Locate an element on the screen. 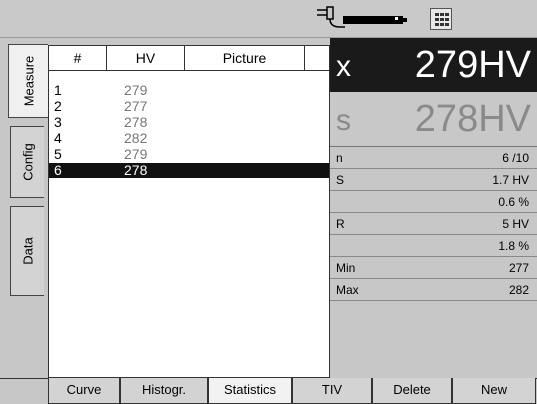 This screenshot has height=404, width=537. row-hv: 282 is located at coordinates (136, 138).